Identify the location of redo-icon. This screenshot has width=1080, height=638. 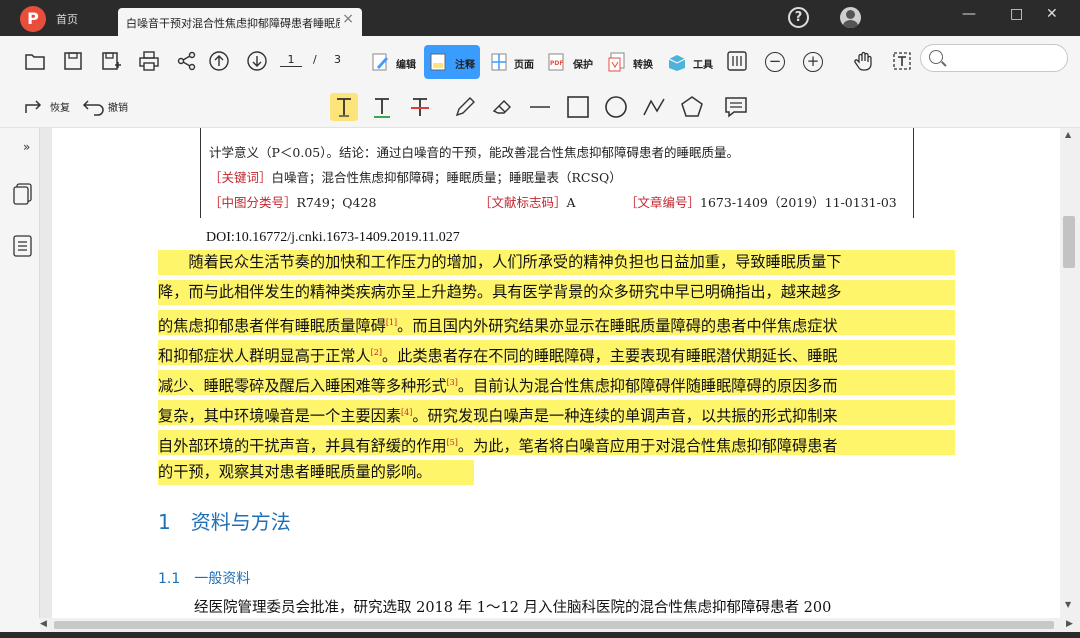
(32, 107).